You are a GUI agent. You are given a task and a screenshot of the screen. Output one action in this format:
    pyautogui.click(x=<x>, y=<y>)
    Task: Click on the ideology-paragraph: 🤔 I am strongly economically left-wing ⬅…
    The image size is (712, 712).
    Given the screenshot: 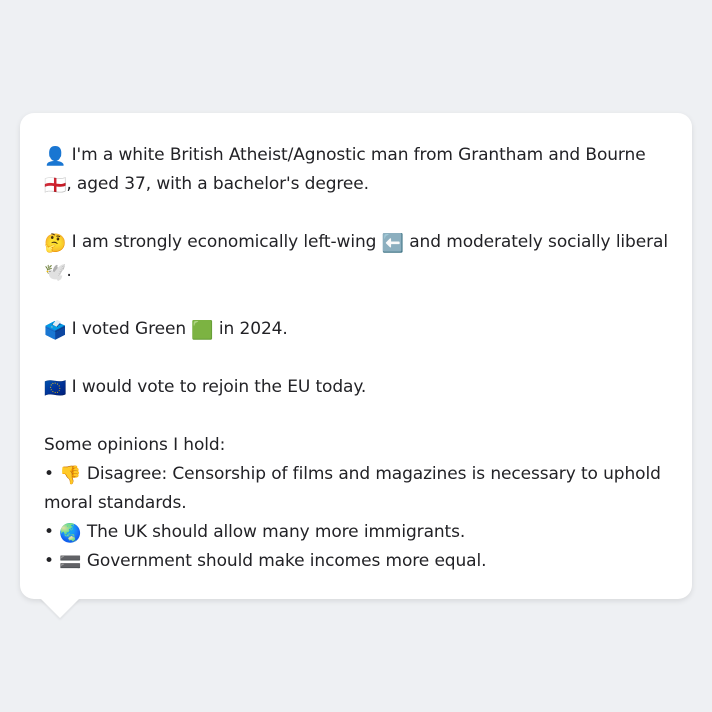 What is the action you would take?
    pyautogui.click(x=356, y=257)
    